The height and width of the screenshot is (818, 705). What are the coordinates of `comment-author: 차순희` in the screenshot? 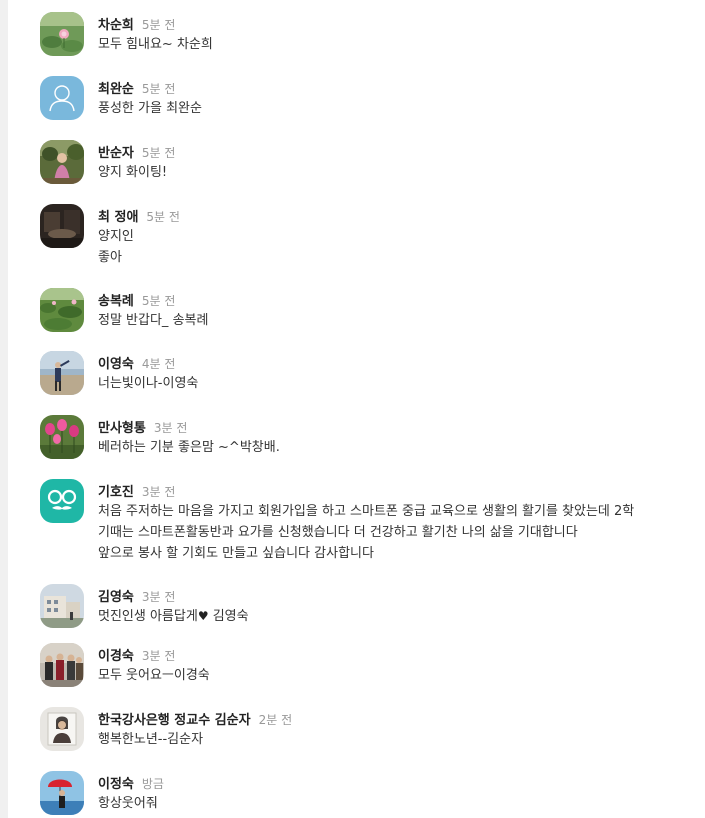 It's located at (116, 25).